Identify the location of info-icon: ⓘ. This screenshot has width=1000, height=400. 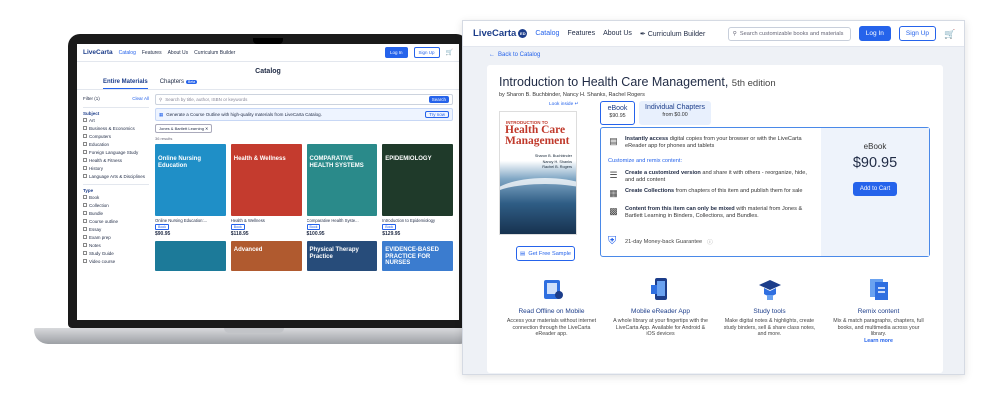
(710, 242).